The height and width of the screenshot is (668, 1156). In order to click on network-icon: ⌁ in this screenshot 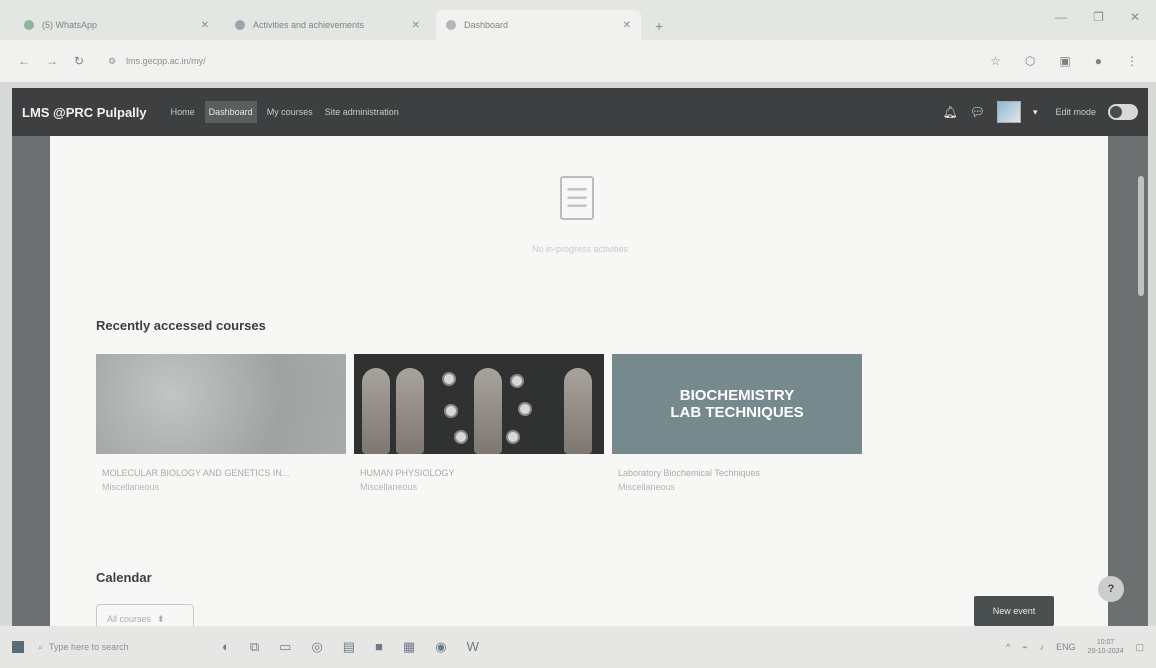, I will do `click(1024, 647)`.